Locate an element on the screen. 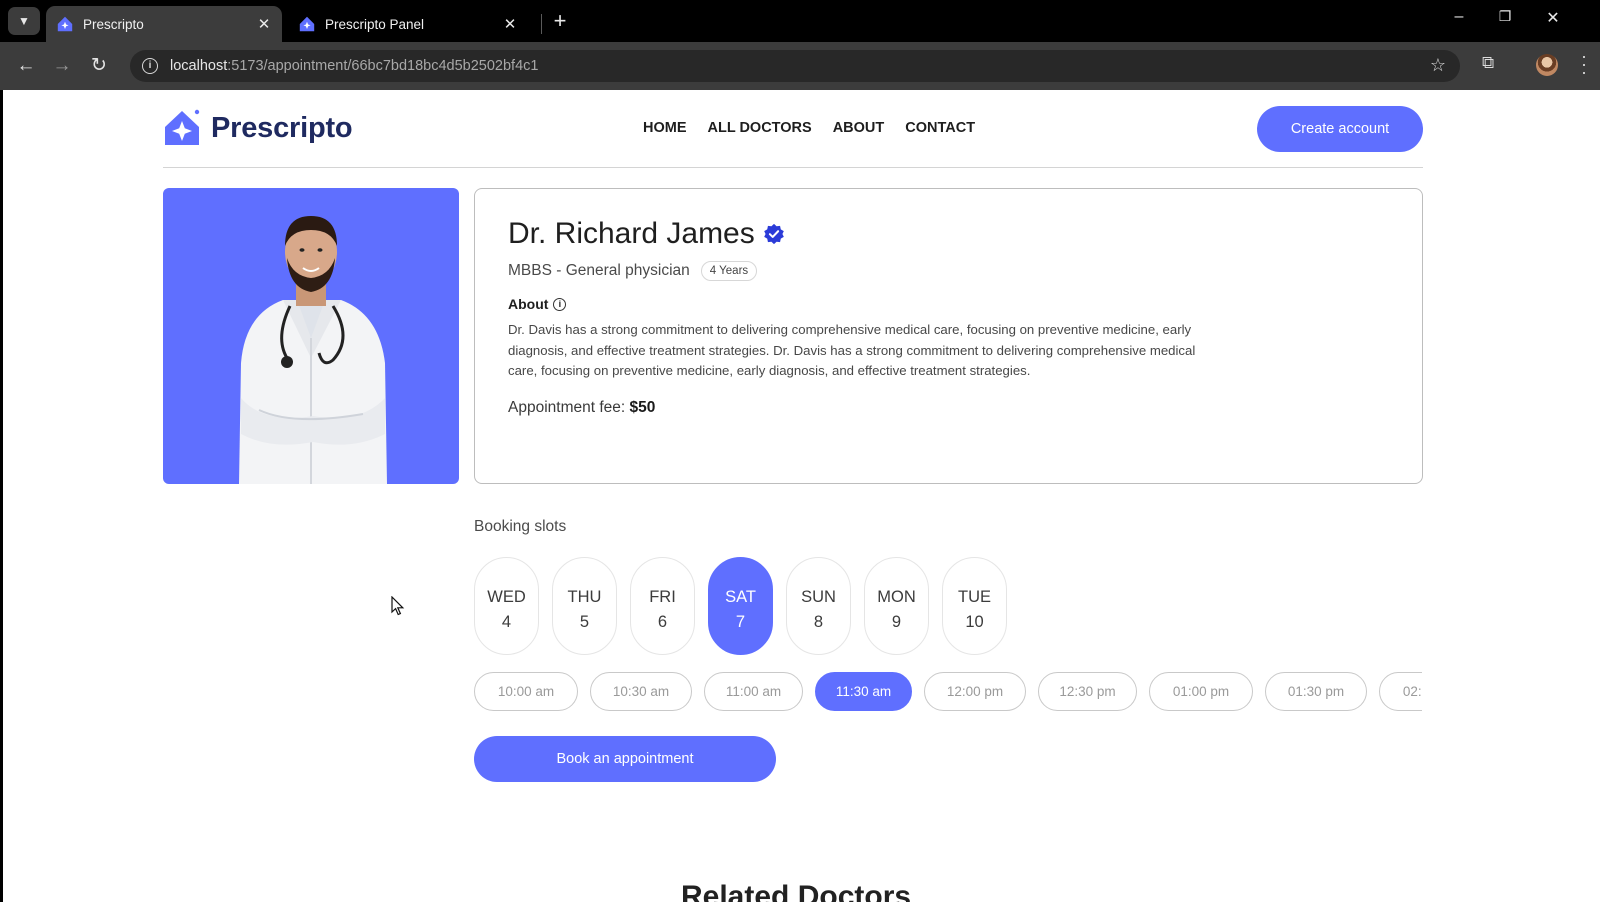  experience-badge: 4 Years is located at coordinates (729, 271).